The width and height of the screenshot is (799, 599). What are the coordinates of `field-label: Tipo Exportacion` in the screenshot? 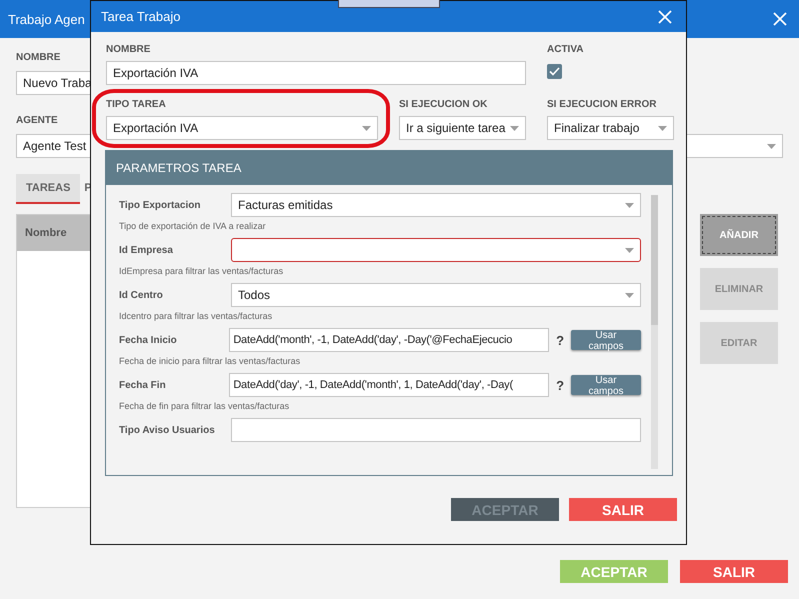 It's located at (160, 205).